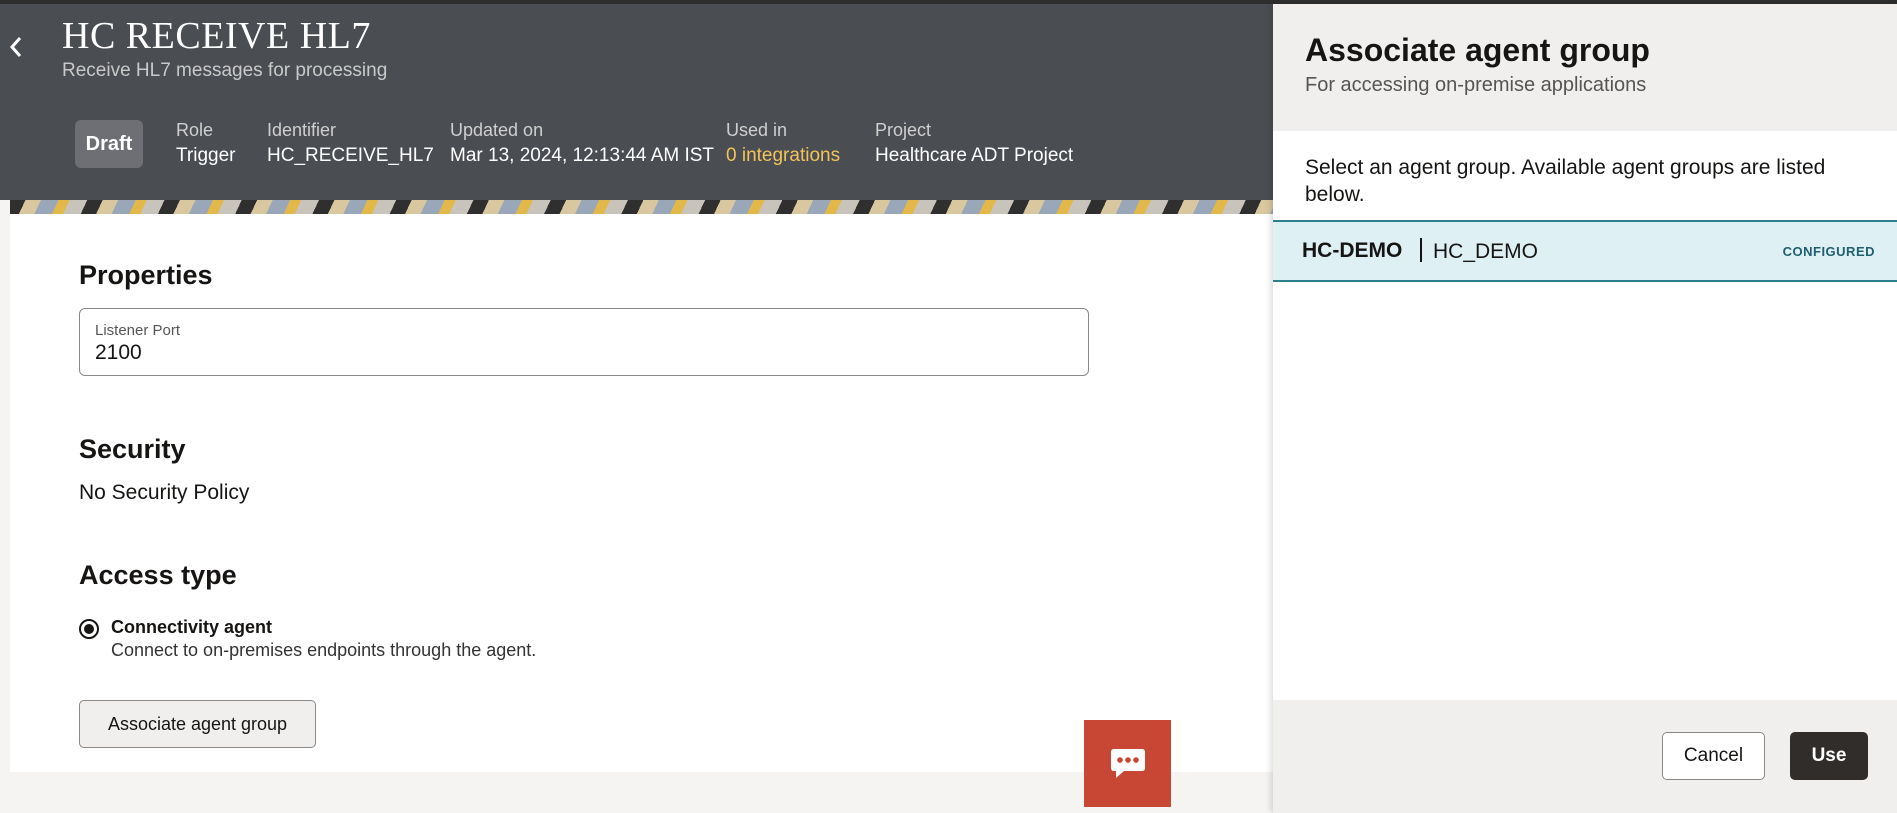 The height and width of the screenshot is (813, 1897). Describe the element at coordinates (302, 130) in the screenshot. I see `meta-label: Identifier` at that location.